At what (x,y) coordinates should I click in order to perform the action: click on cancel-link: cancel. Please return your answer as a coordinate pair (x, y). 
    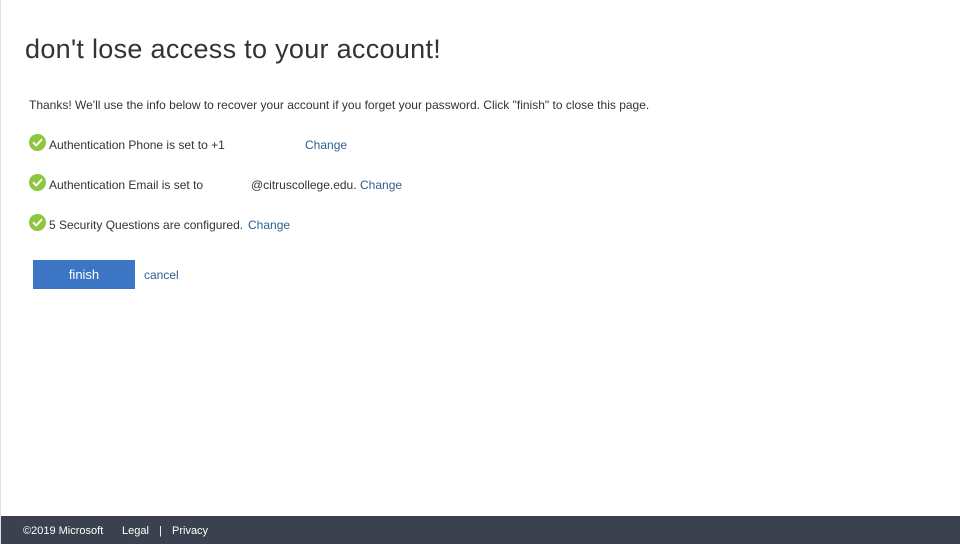
    Looking at the image, I should click on (161, 275).